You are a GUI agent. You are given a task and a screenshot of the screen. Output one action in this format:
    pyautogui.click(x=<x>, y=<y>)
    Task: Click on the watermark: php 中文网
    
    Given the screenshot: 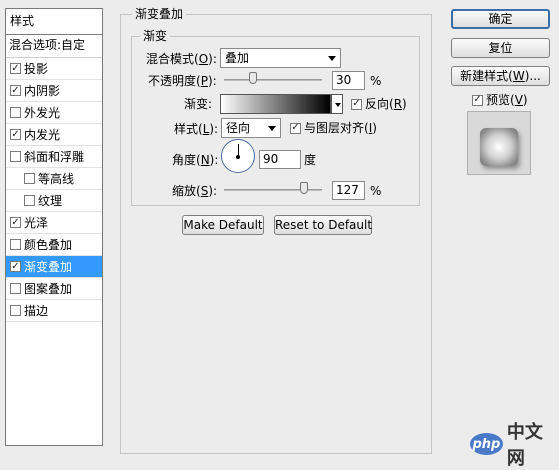 What is the action you would take?
    pyautogui.click(x=514, y=444)
    